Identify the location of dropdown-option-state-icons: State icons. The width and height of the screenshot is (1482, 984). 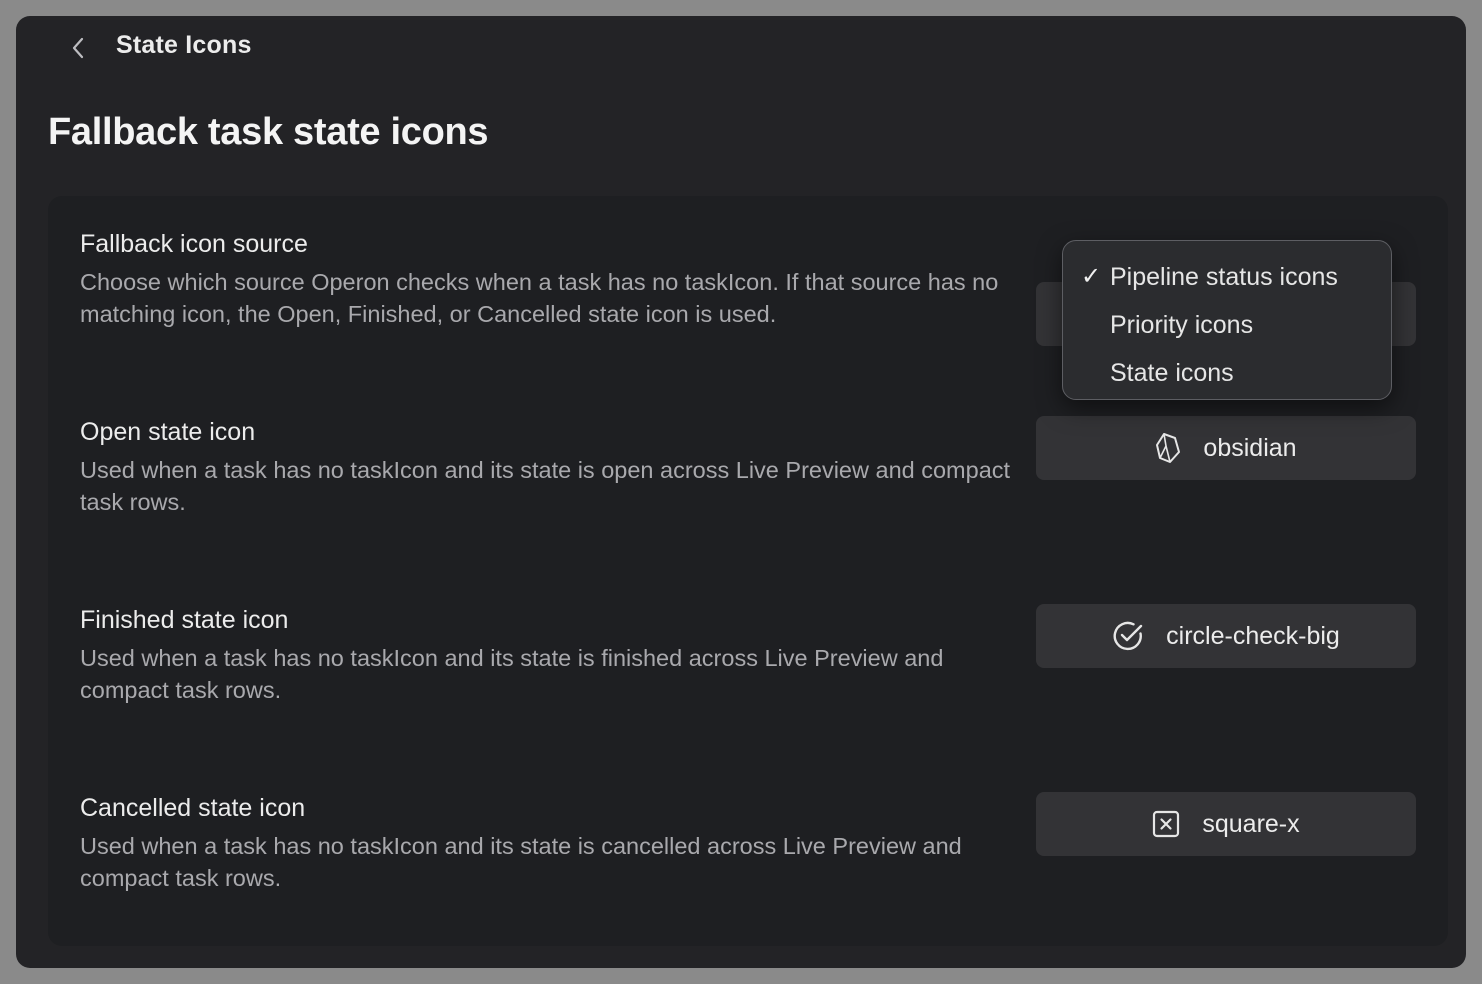
(1227, 373).